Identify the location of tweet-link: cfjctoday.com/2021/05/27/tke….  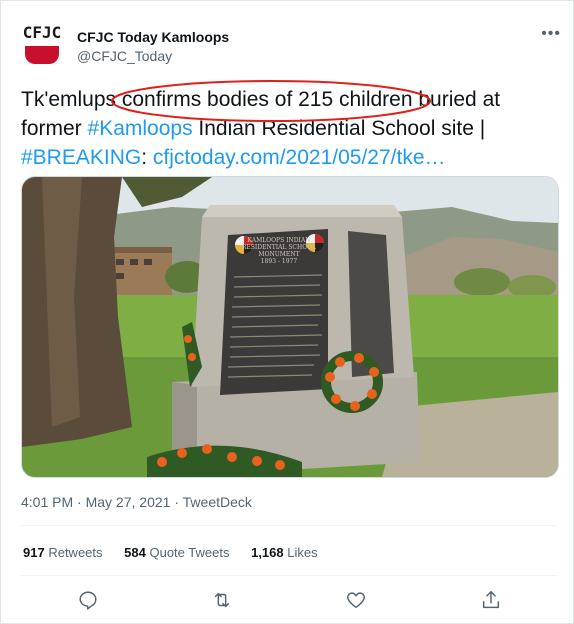
(299, 157).